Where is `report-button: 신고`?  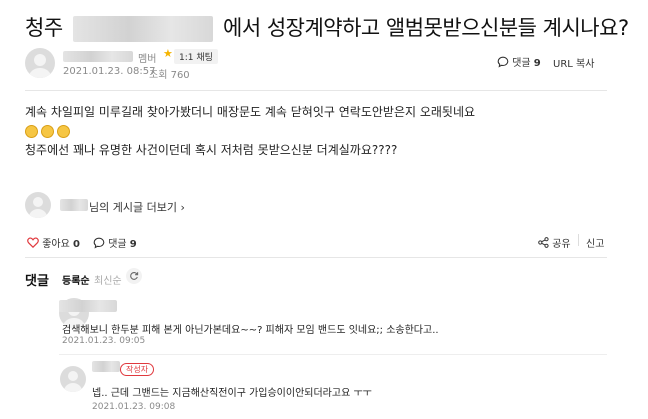
report-button: 신고 is located at coordinates (595, 242).